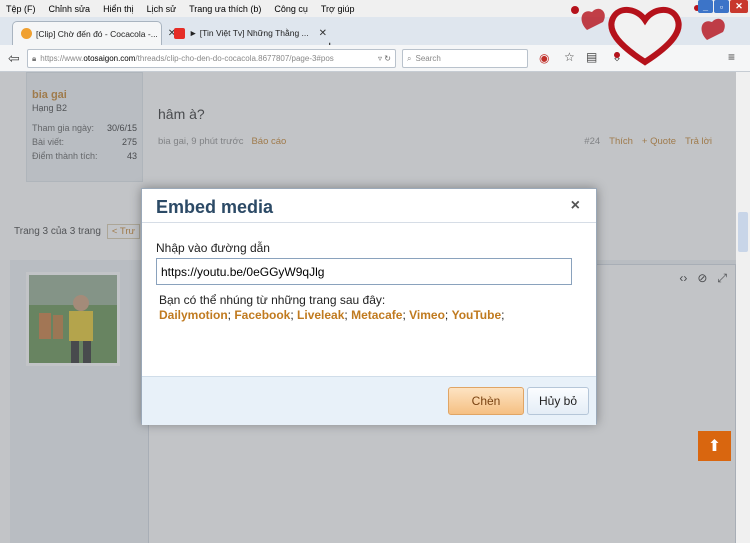 The width and height of the screenshot is (750, 543). I want to click on close-icon: ×, so click(575, 206).